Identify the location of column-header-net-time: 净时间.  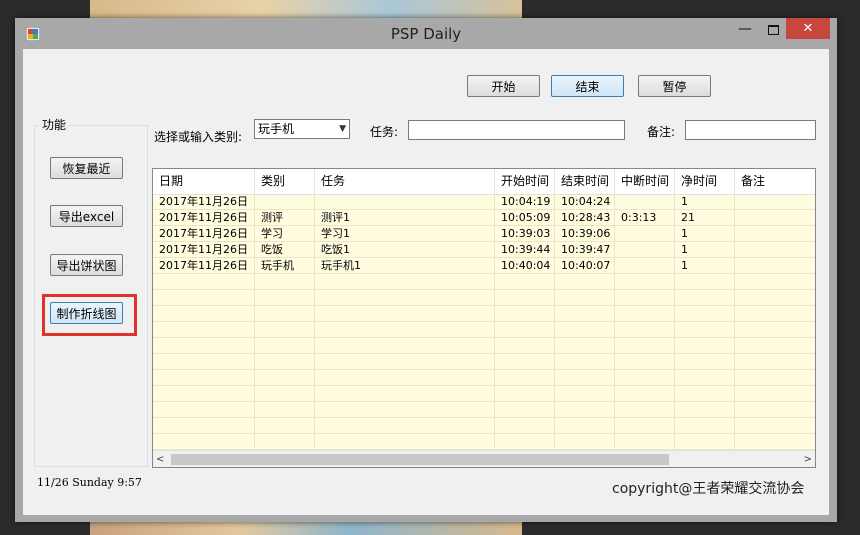
(705, 181).